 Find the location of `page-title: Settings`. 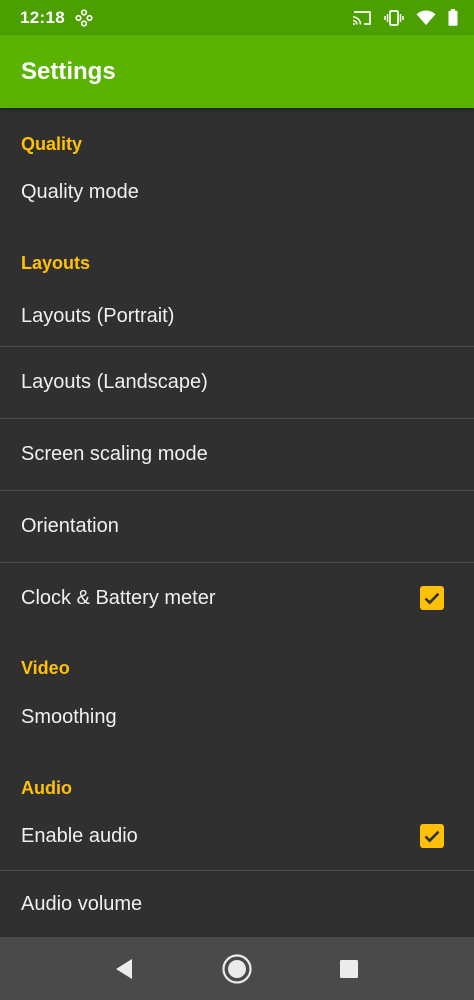

page-title: Settings is located at coordinates (68, 71).